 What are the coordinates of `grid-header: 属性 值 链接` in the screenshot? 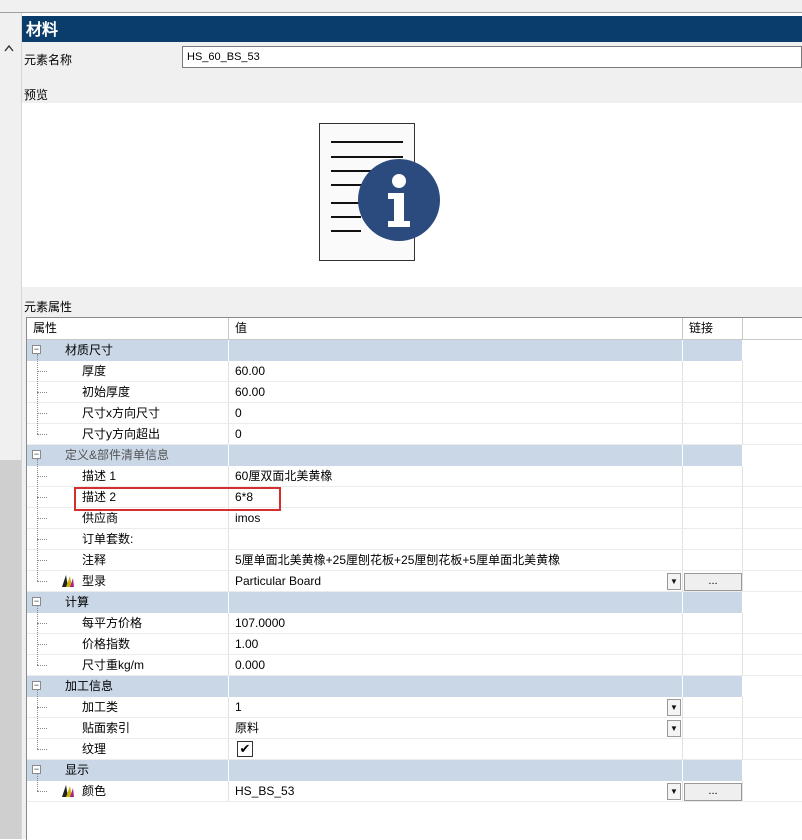 It's located at (414, 329).